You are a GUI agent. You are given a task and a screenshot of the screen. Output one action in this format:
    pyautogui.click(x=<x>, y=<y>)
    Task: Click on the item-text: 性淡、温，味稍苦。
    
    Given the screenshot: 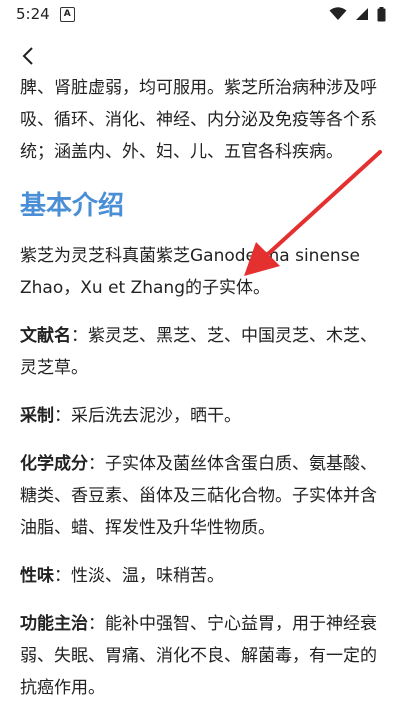 What is the action you would take?
    pyautogui.click(x=147, y=576)
    